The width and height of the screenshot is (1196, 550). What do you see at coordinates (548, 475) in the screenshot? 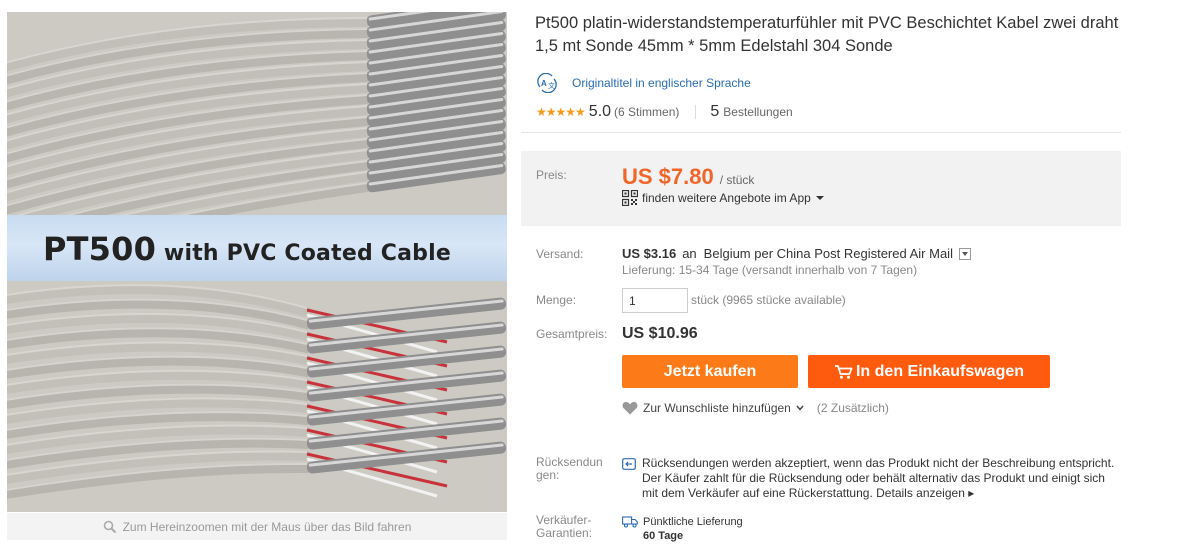
I see `returns-label-line2: gen:` at bounding box center [548, 475].